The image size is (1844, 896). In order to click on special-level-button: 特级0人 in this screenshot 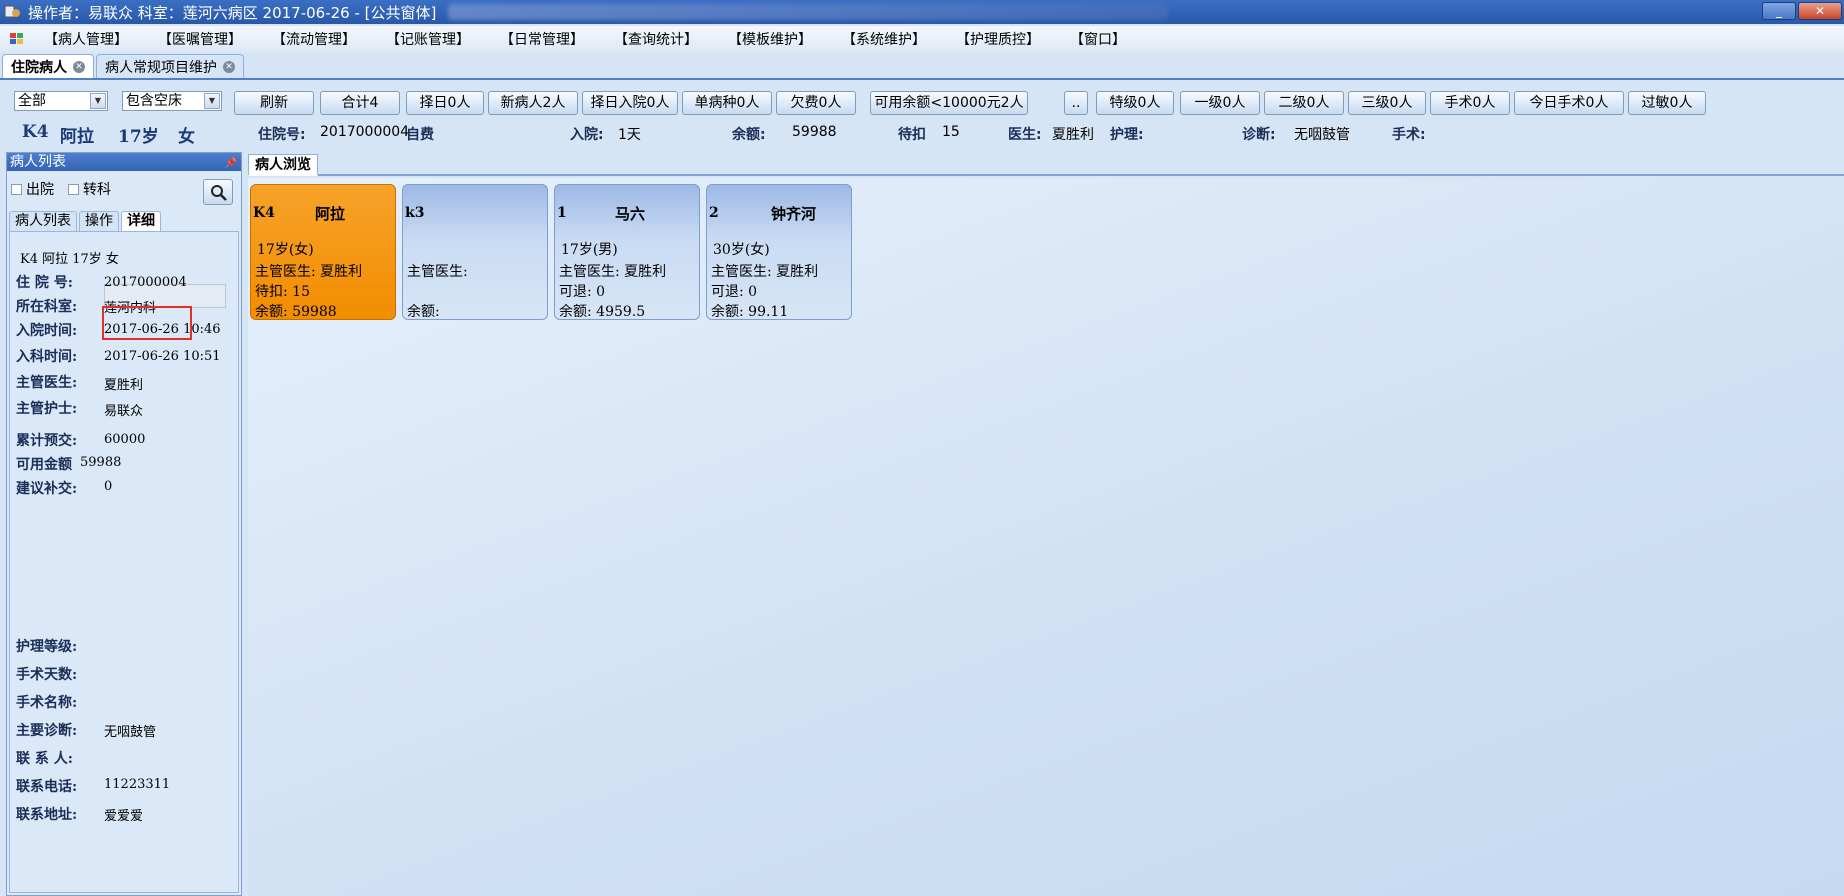, I will do `click(1135, 103)`.